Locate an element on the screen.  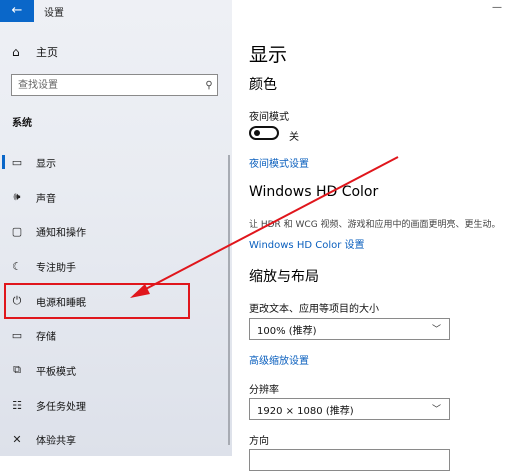
scale-dropdown: 100% (推荐) ﹀ is located at coordinates (349, 329).